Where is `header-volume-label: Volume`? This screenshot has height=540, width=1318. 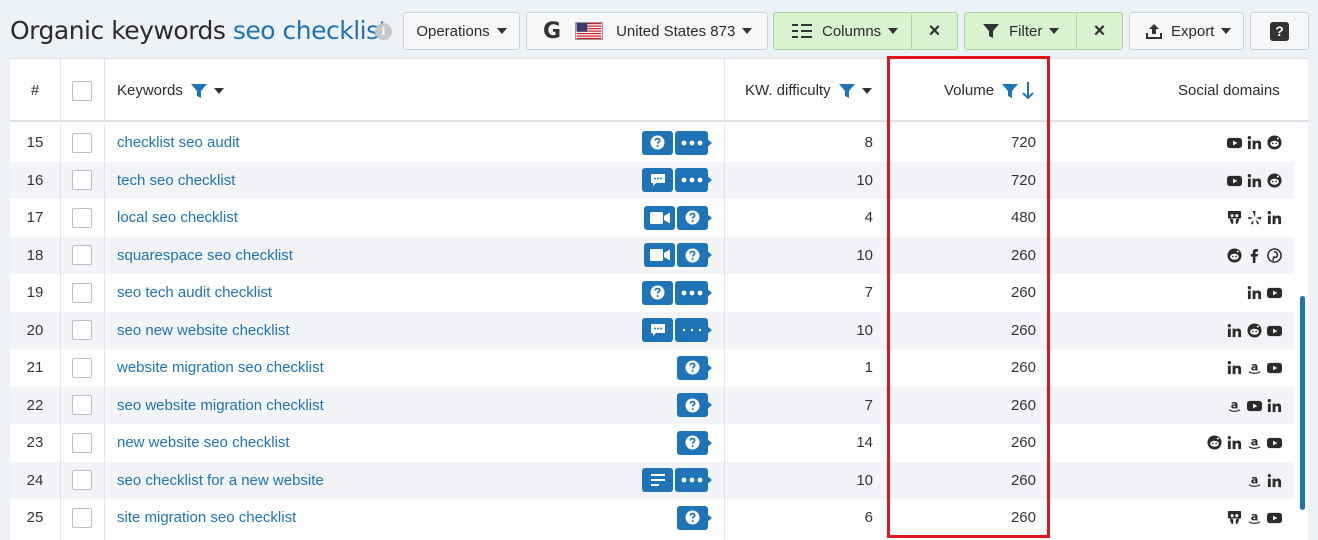 header-volume-label: Volume is located at coordinates (969, 90).